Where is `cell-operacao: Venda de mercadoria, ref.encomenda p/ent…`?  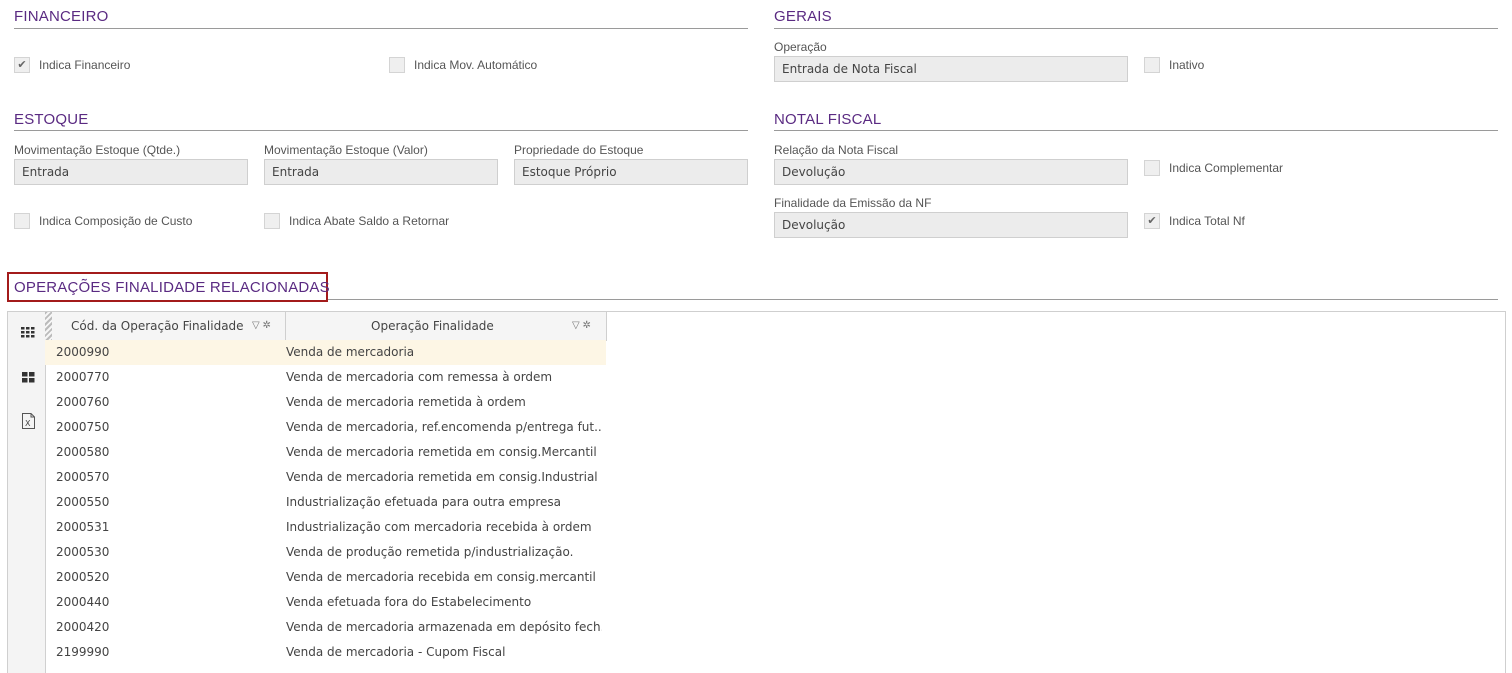 cell-operacao: Venda de mercadoria, ref.encomenda p/ent… is located at coordinates (444, 427).